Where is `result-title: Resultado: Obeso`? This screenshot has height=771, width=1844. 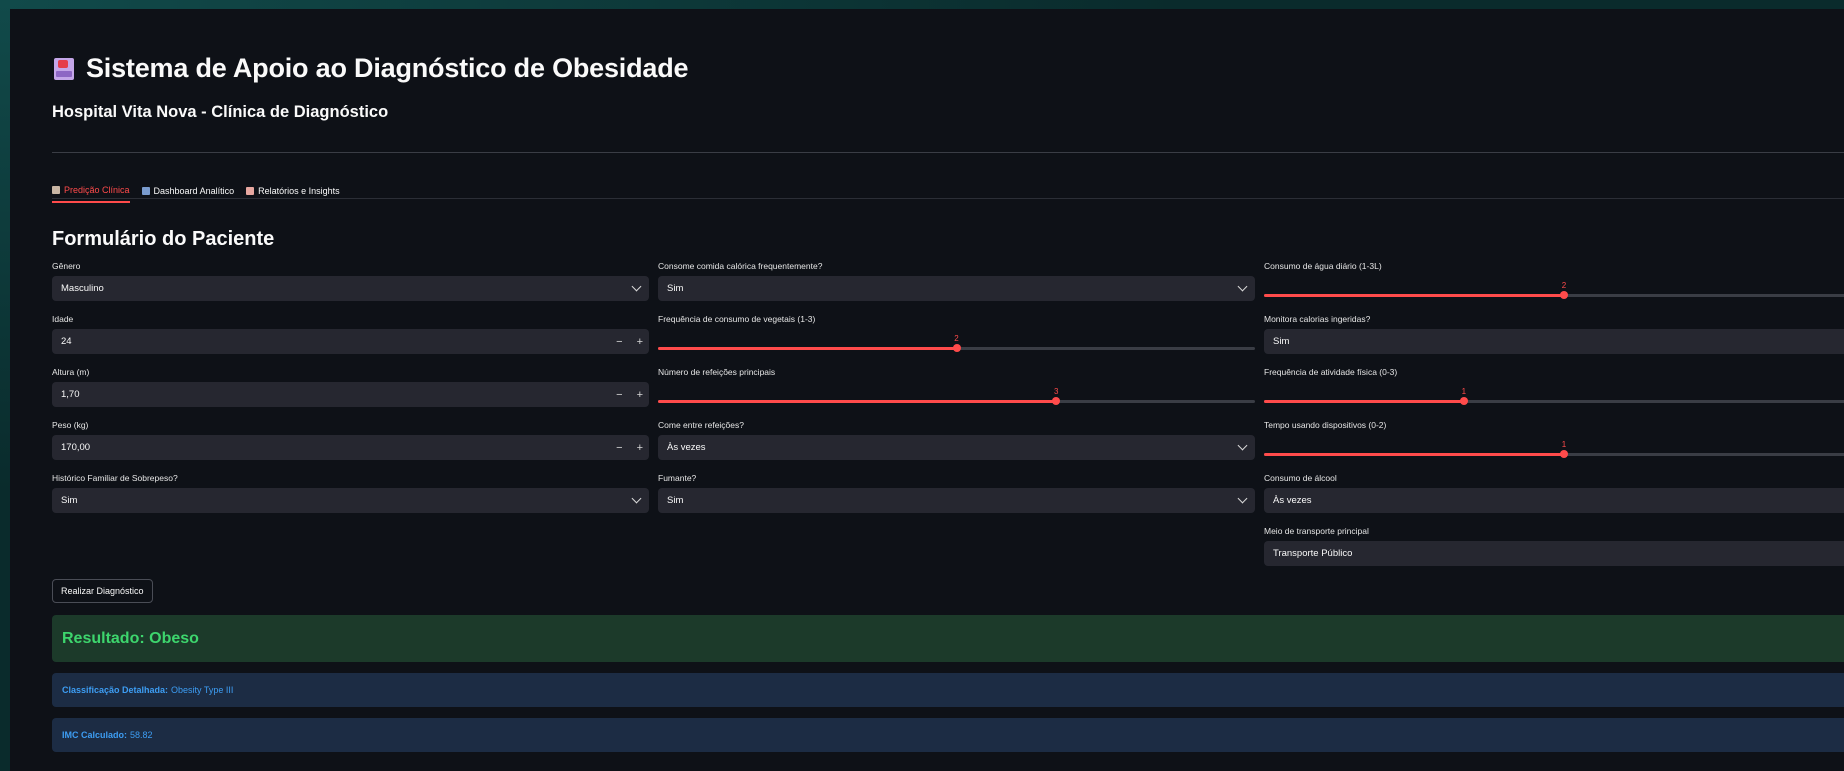
result-title: Resultado: Obeso is located at coordinates (130, 638).